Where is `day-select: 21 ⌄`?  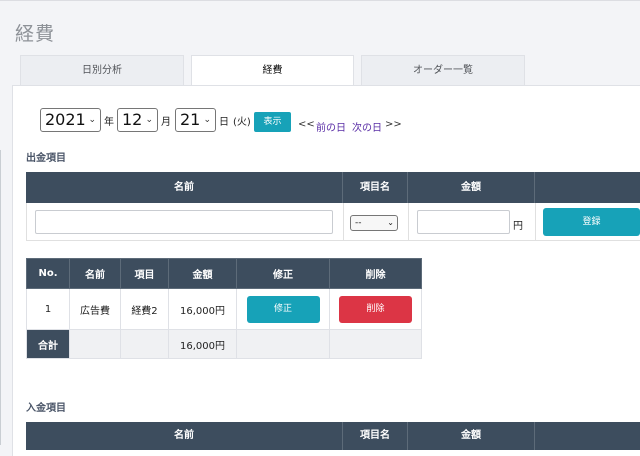 day-select: 21 ⌄ is located at coordinates (195, 120).